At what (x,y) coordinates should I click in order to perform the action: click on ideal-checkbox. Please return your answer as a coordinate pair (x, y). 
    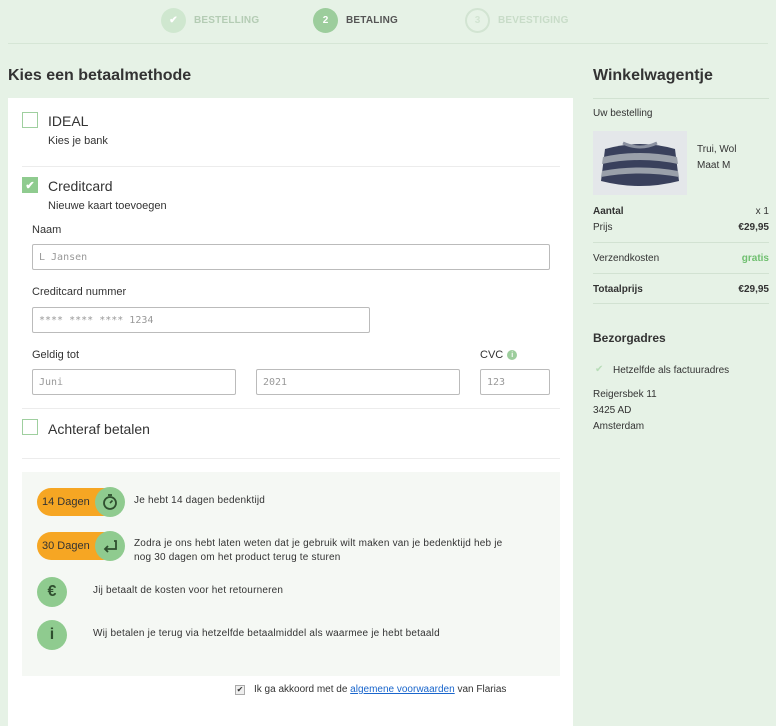
    Looking at the image, I should click on (30, 120).